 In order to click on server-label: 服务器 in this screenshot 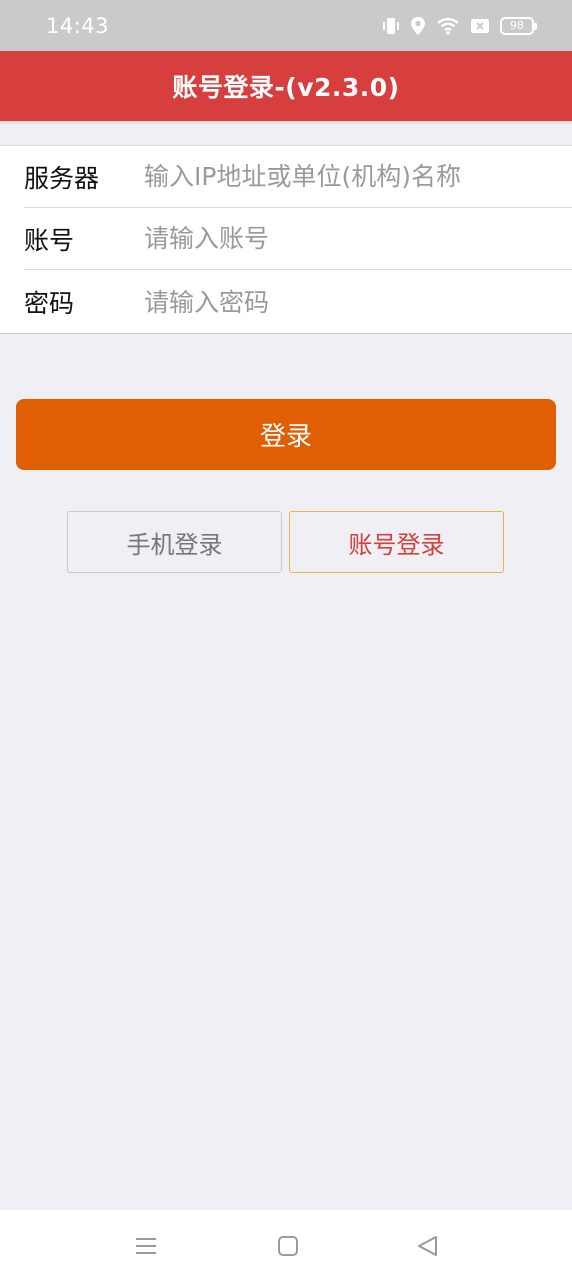, I will do `click(62, 178)`.